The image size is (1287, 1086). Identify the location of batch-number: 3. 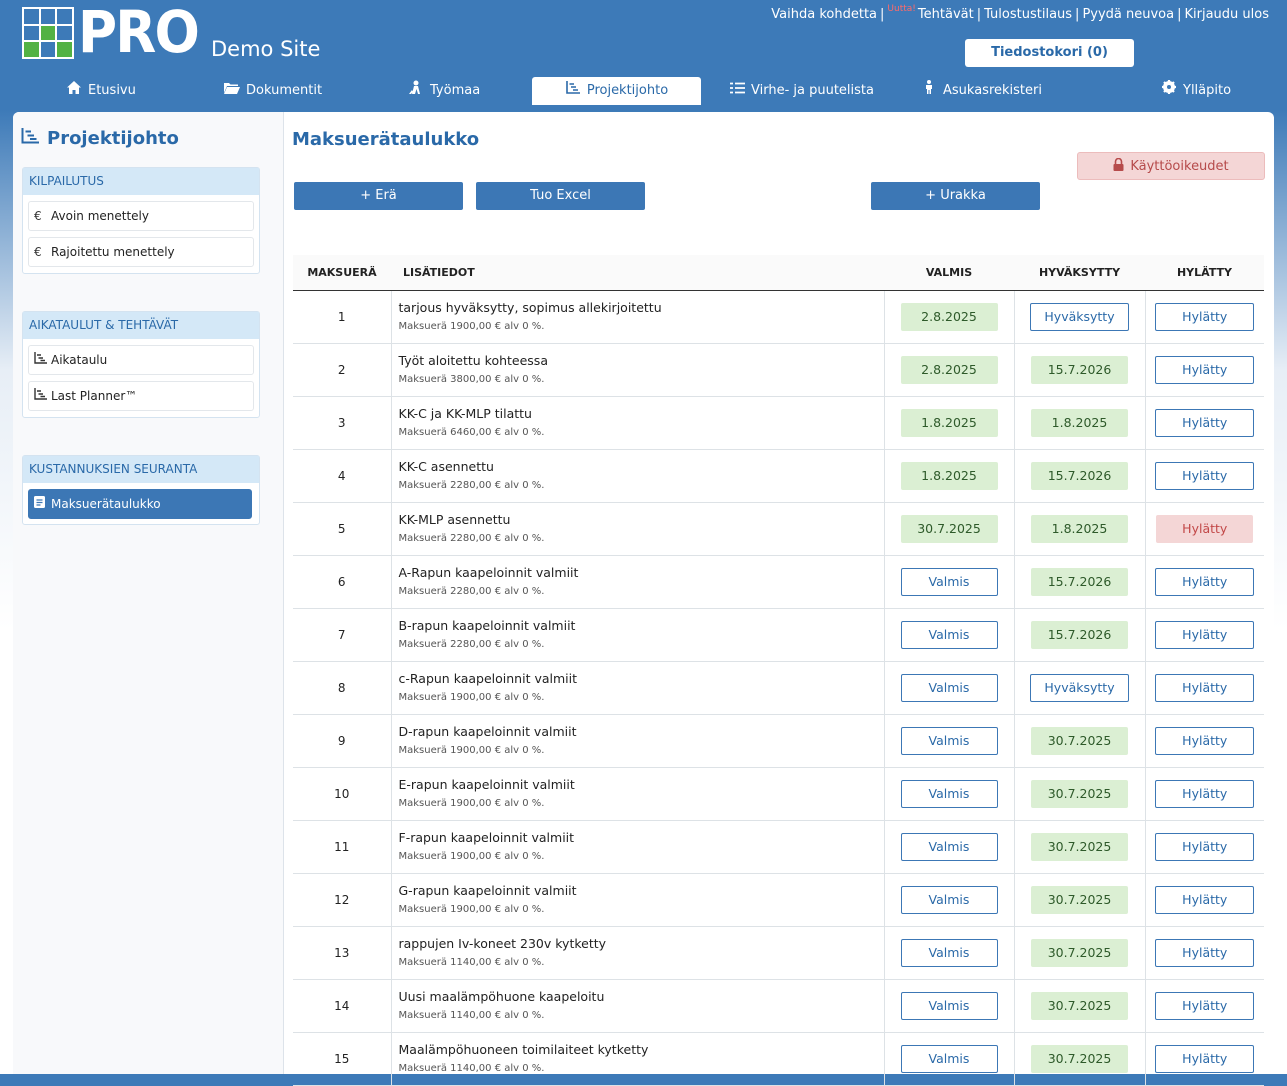
(342, 423).